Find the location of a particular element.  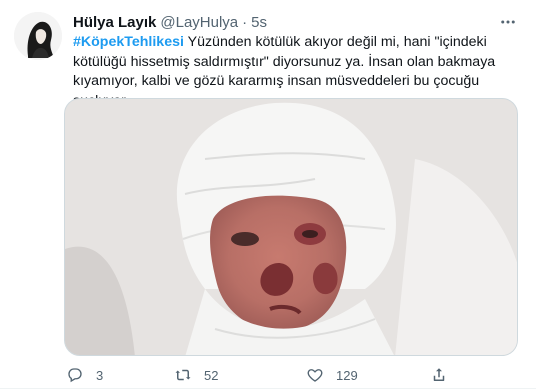

share-button is located at coordinates (439, 375).